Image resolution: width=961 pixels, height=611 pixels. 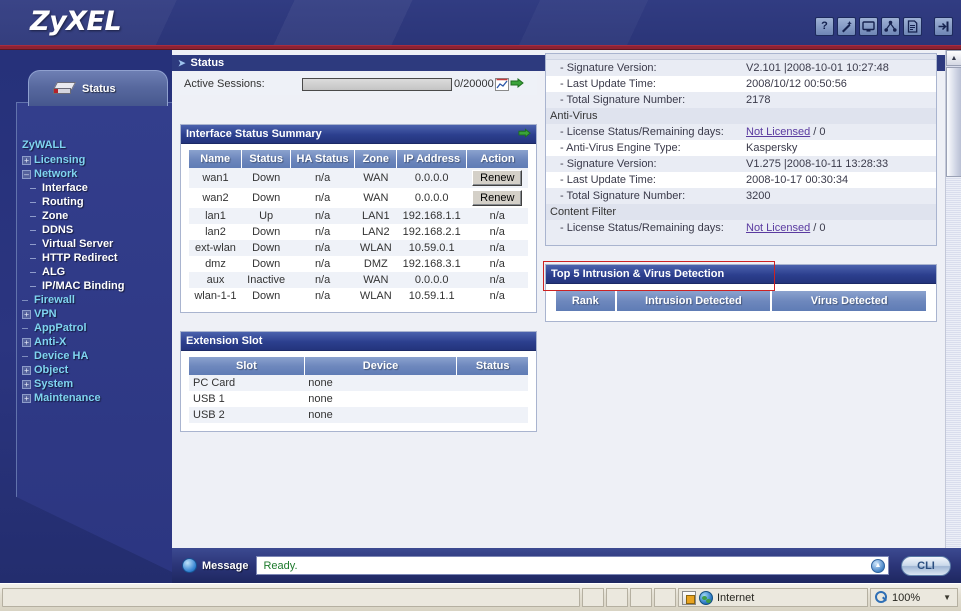 I want to click on sidebar-item-system: + System, so click(x=94, y=384).